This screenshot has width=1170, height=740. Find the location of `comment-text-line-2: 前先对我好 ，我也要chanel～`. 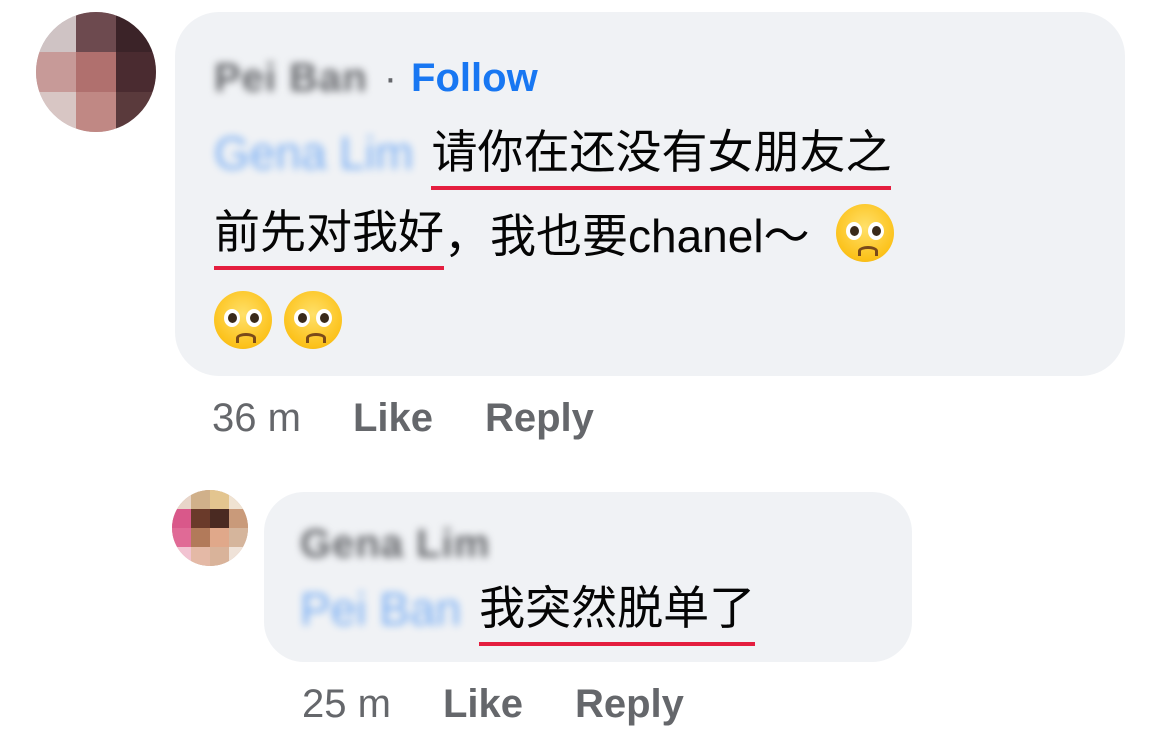

comment-text-line-2: 前先对我好 ，我也要chanel～ is located at coordinates (554, 233).